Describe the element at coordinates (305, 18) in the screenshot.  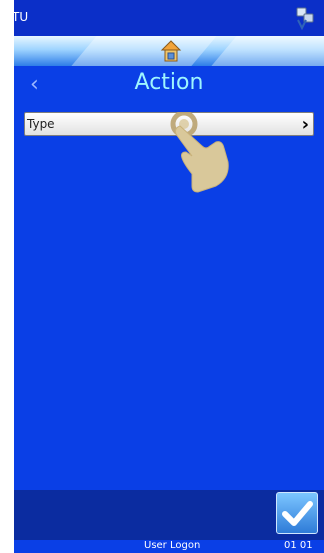
I see `network-icon` at that location.